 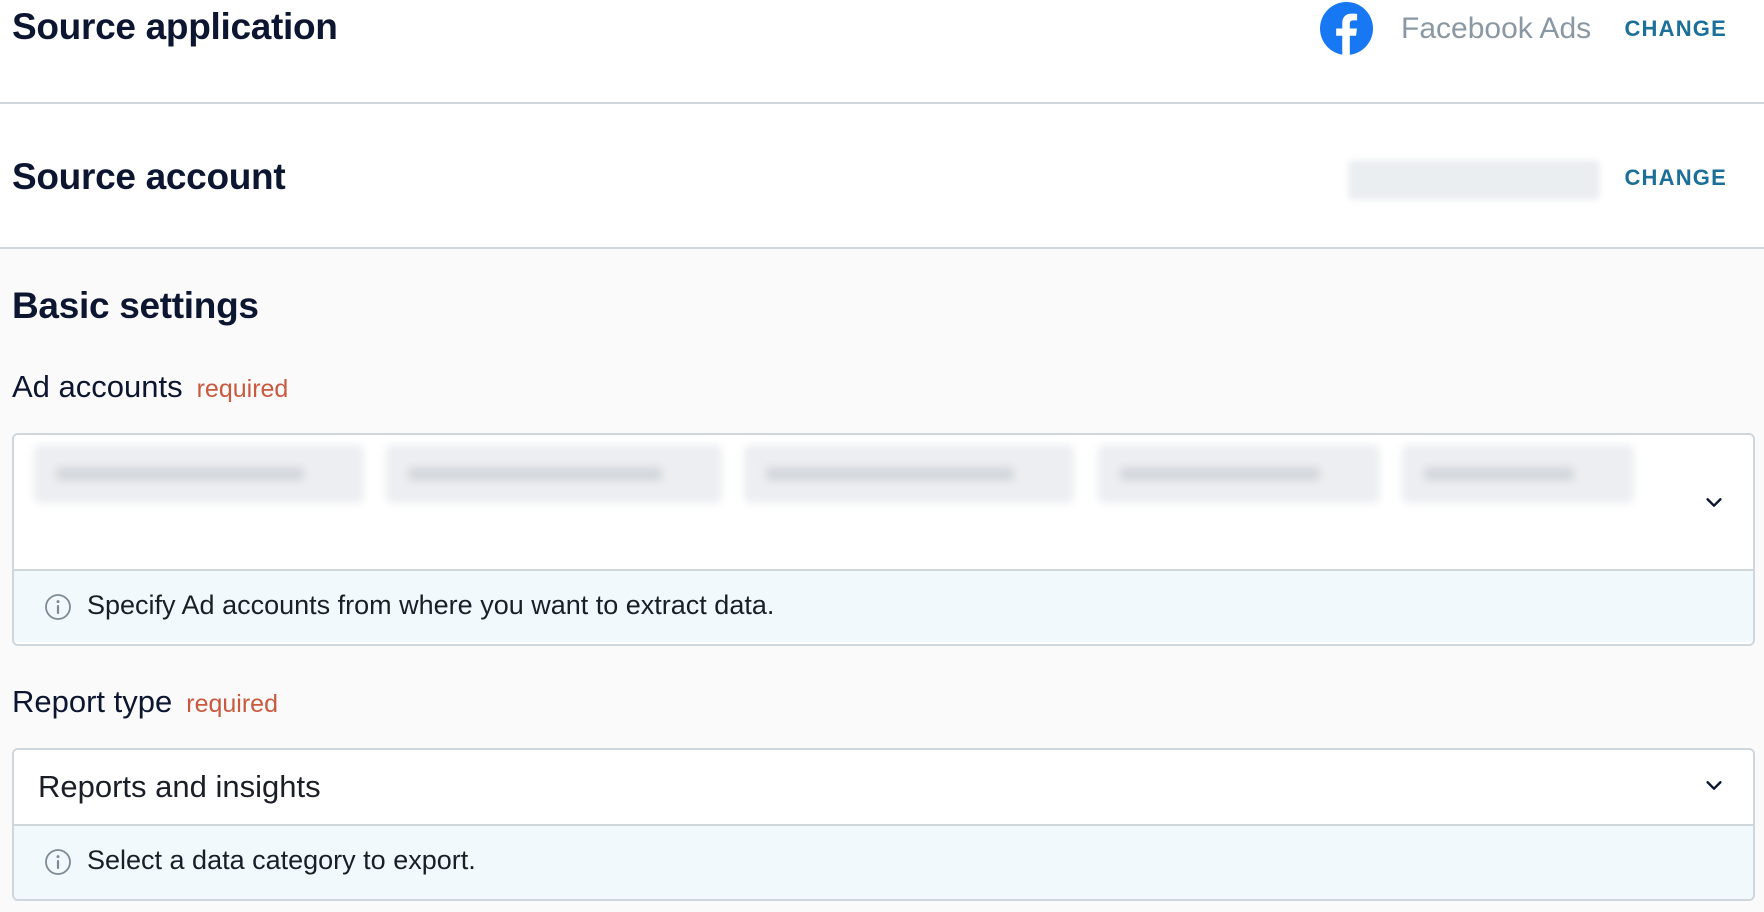 I want to click on report-type-label-row: Report type required, so click(x=145, y=702).